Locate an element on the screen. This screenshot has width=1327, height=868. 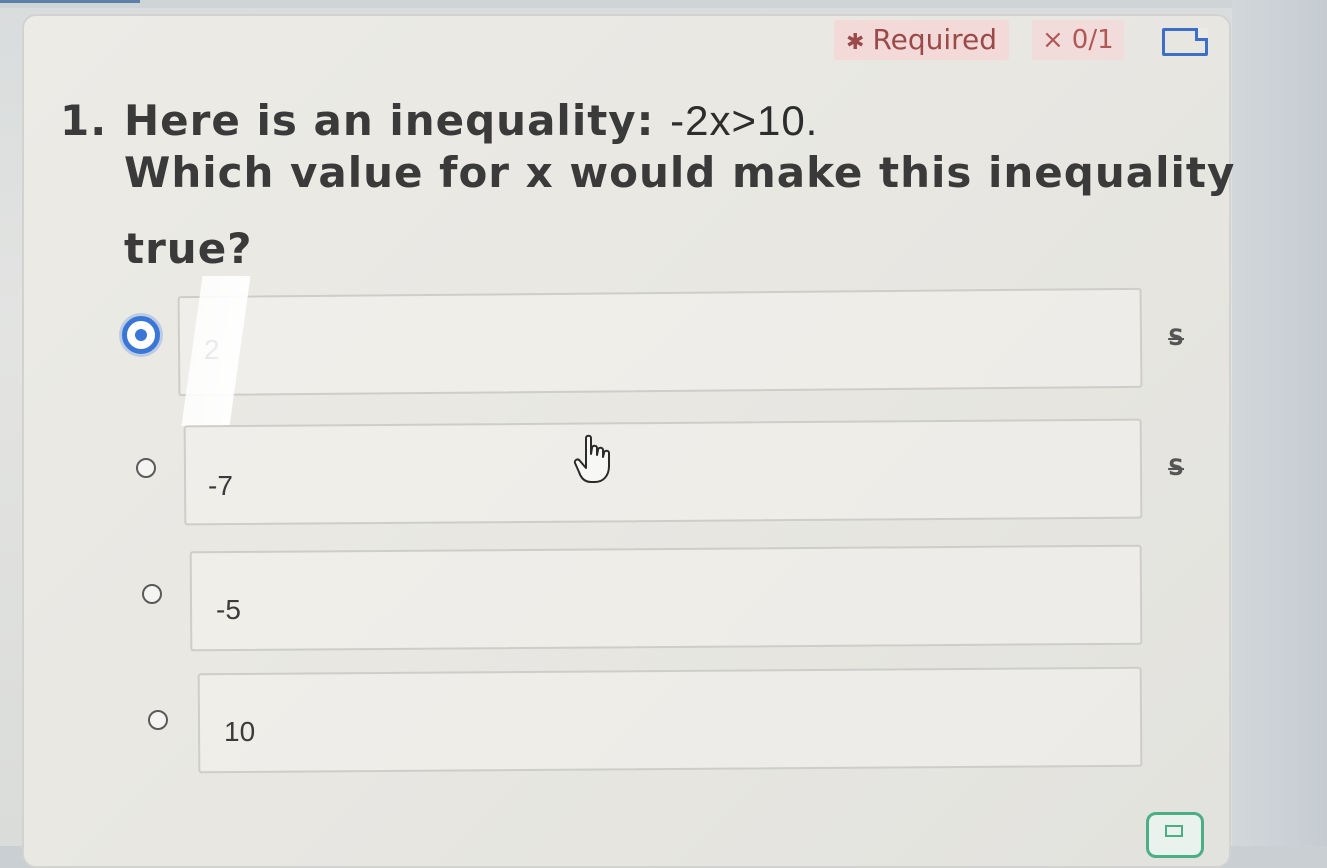
answer-option-4: 10 is located at coordinates (655, 720).